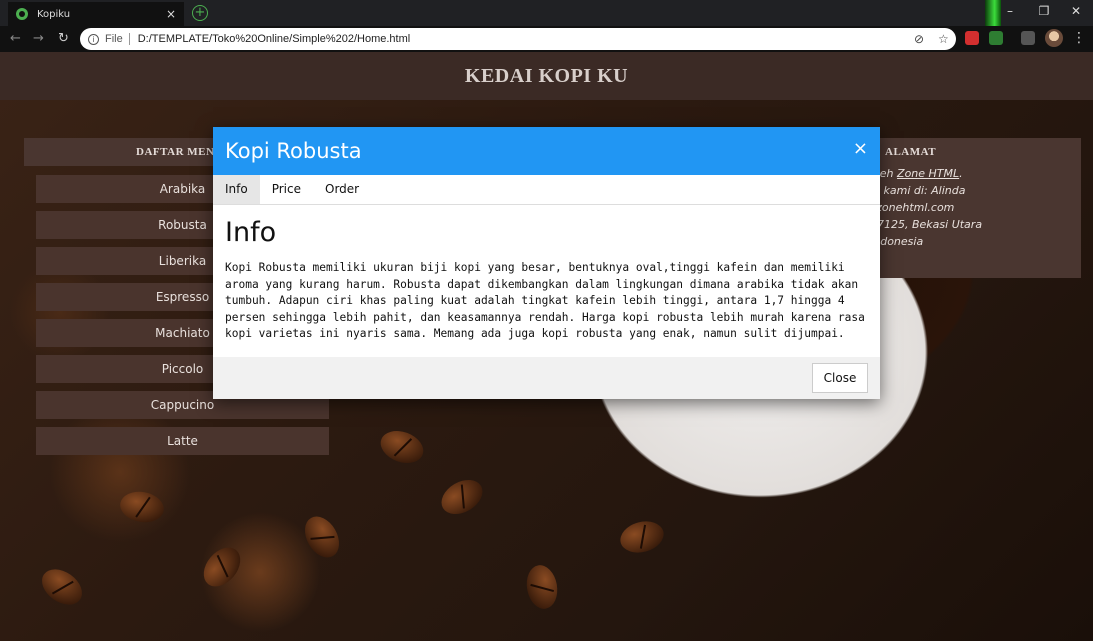 The image size is (1093, 641). What do you see at coordinates (840, 378) in the screenshot?
I see `close-button: Close` at bounding box center [840, 378].